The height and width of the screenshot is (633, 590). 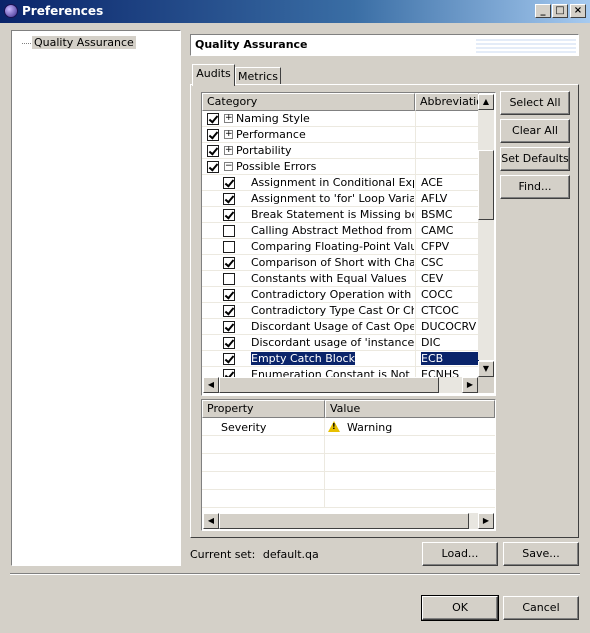 What do you see at coordinates (578, 11) in the screenshot?
I see `close-button: ×` at bounding box center [578, 11].